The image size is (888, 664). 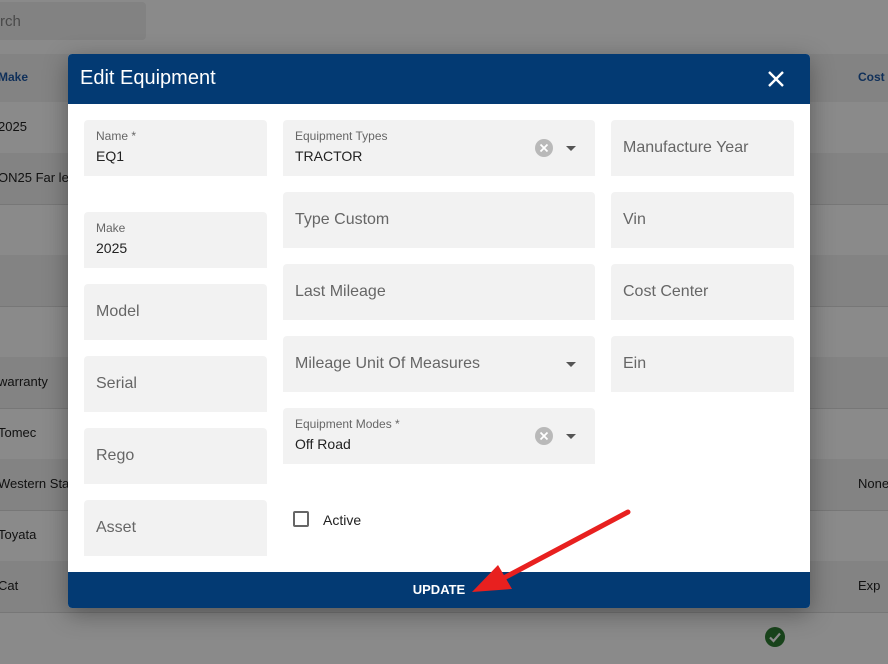 What do you see at coordinates (634, 219) in the screenshot?
I see `vin-placeholder: Vin` at bounding box center [634, 219].